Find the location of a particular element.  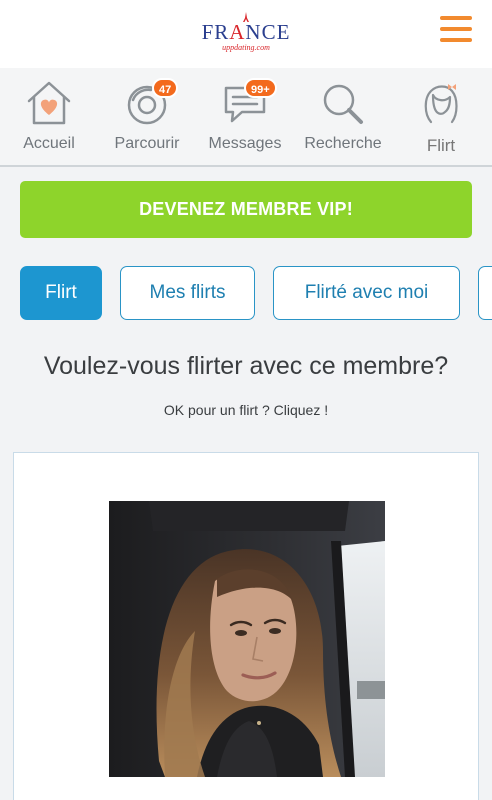

france-uppdating-logo: FRANCE uppdating.com is located at coordinates (246, 34).